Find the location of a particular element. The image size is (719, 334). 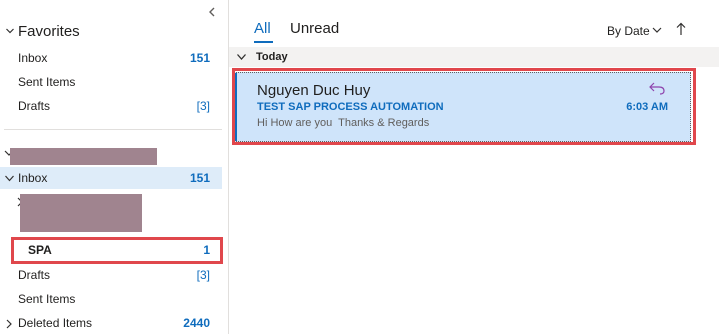

collapse-pane-button is located at coordinates (212, 12).